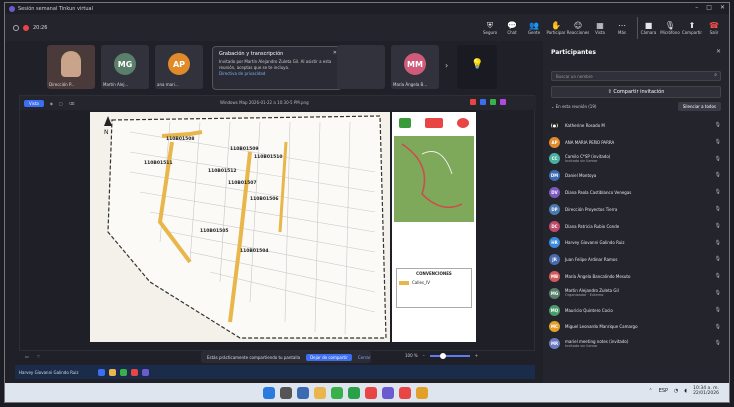 The image size is (734, 407). I want to click on participant-search-input: Buscar un nombre, so click(636, 76).